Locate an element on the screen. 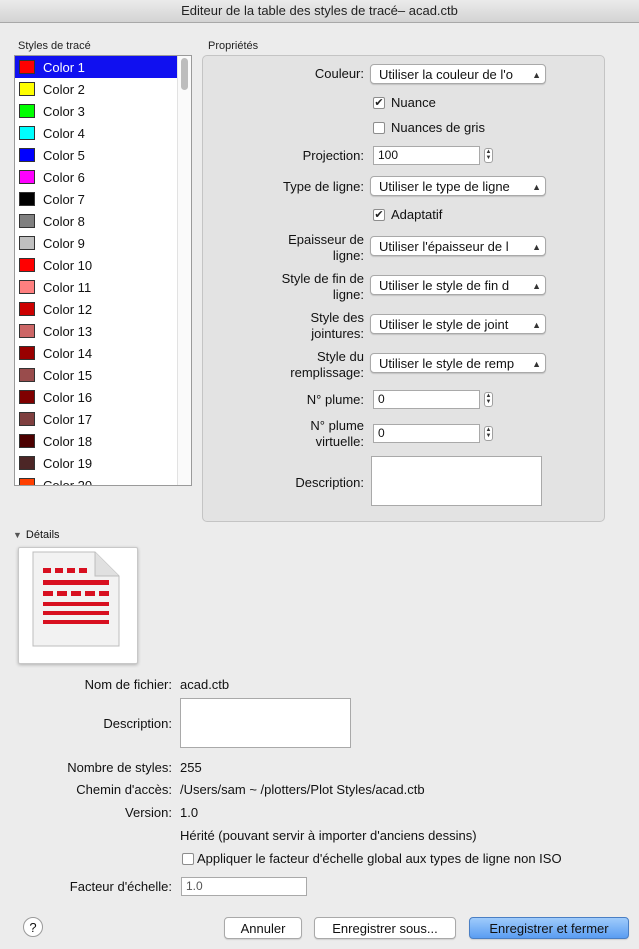  style-list-item-label: Color 16 is located at coordinates (68, 397).